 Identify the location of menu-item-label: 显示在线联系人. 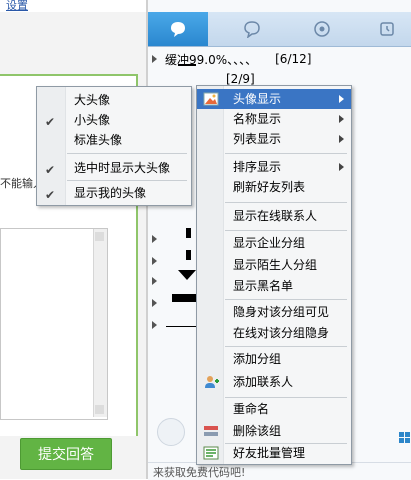
(275, 216).